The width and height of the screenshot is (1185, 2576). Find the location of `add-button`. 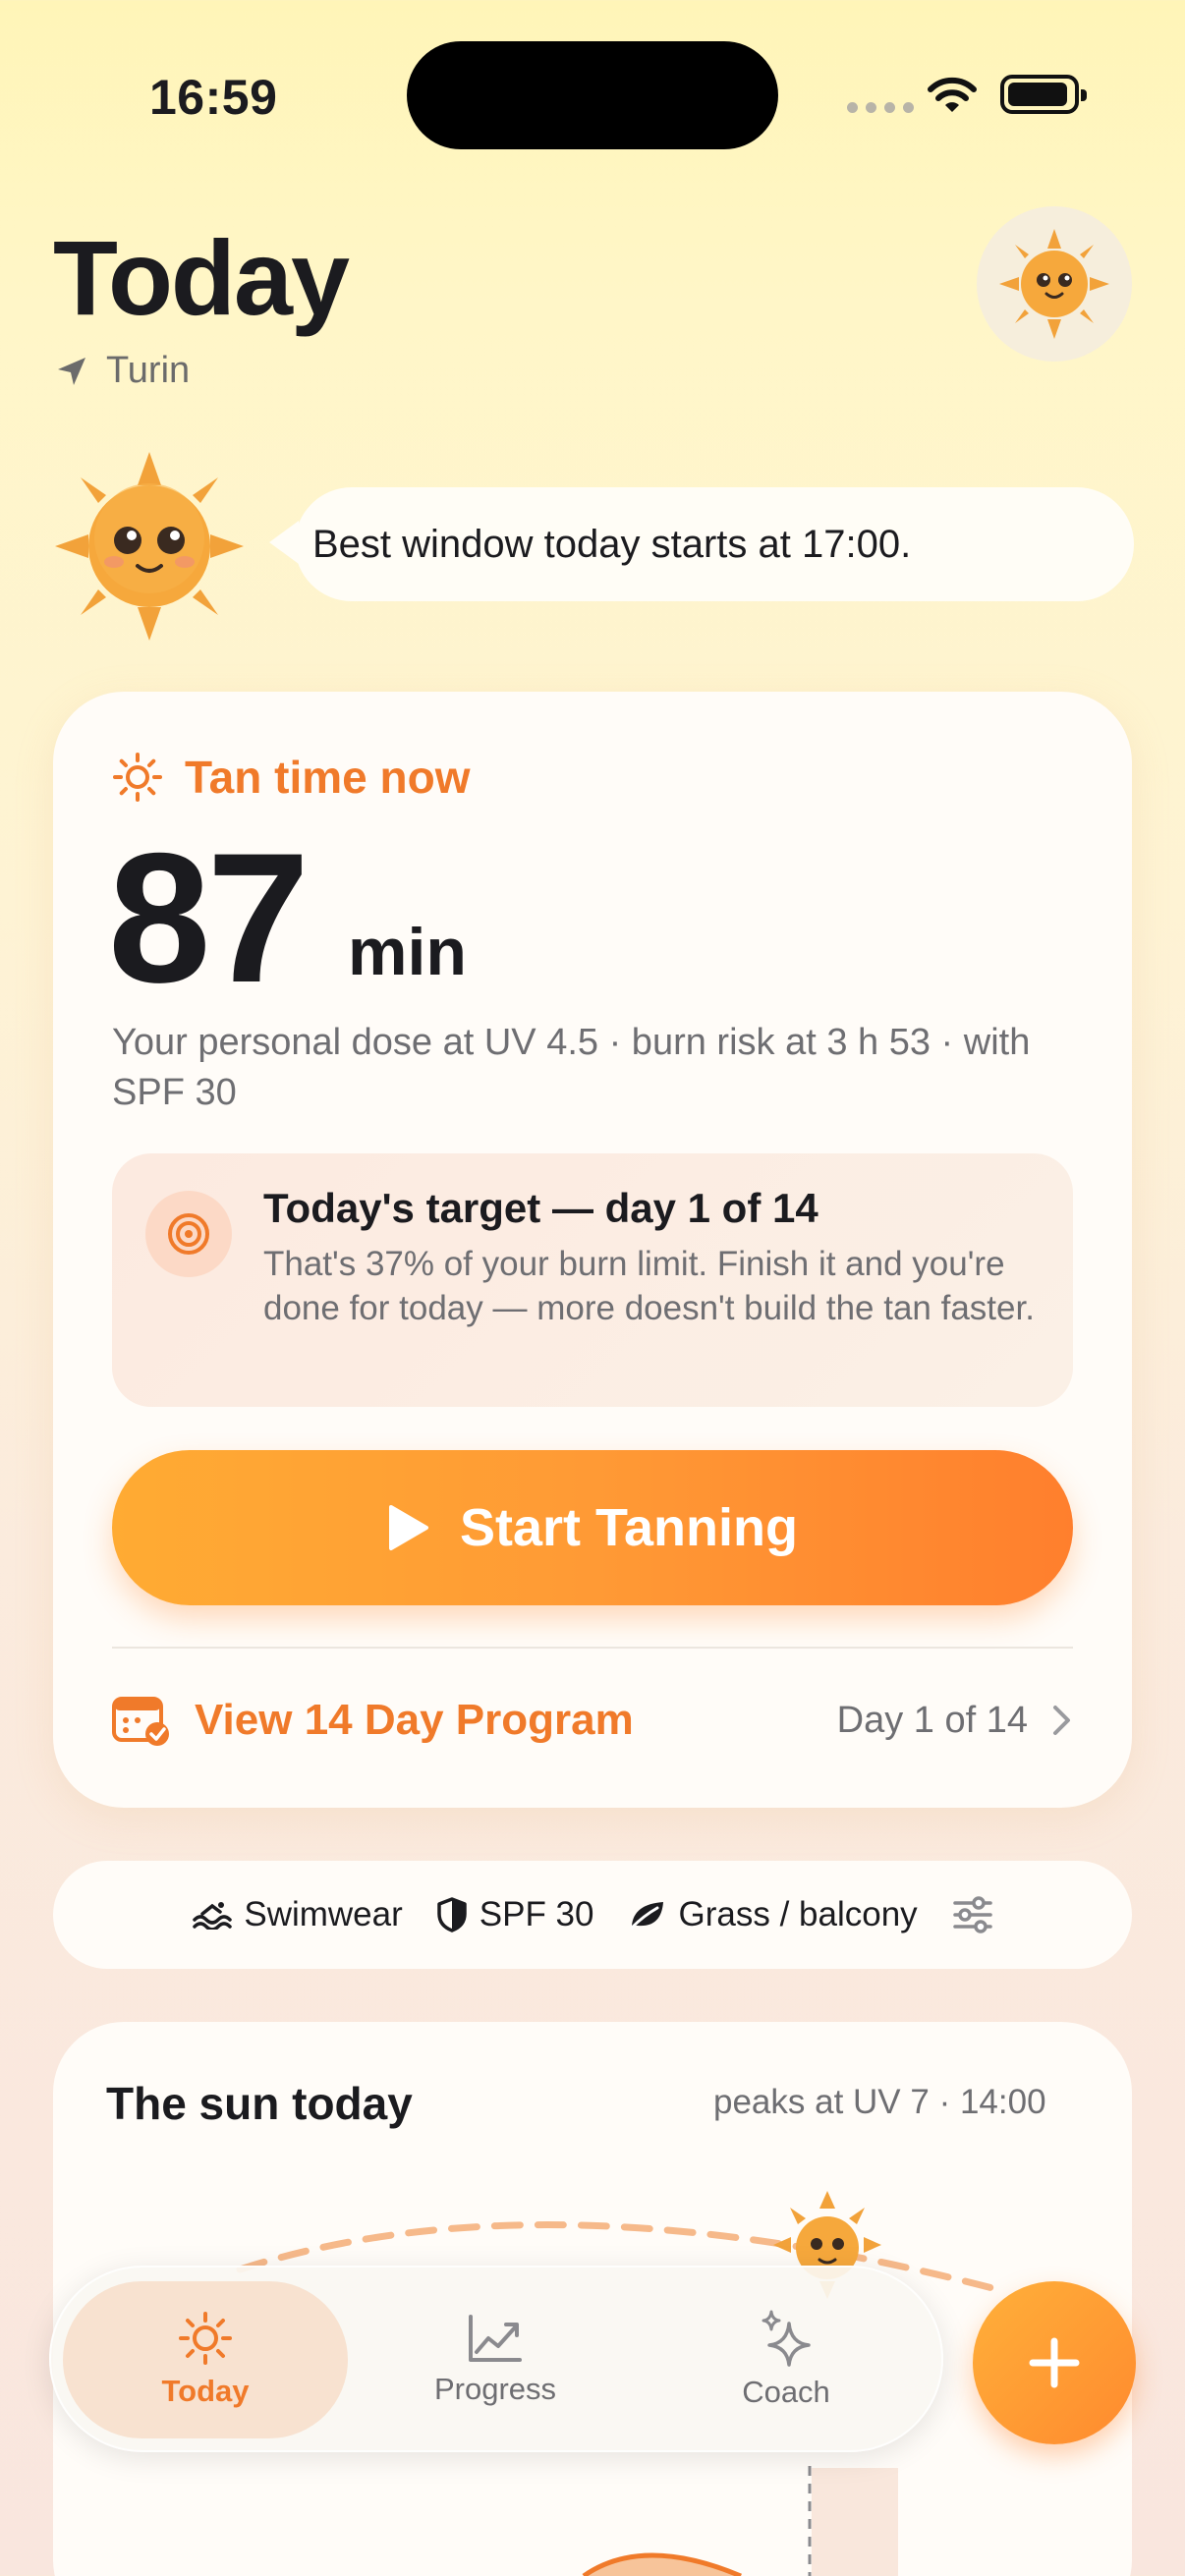

add-button is located at coordinates (1054, 2362).